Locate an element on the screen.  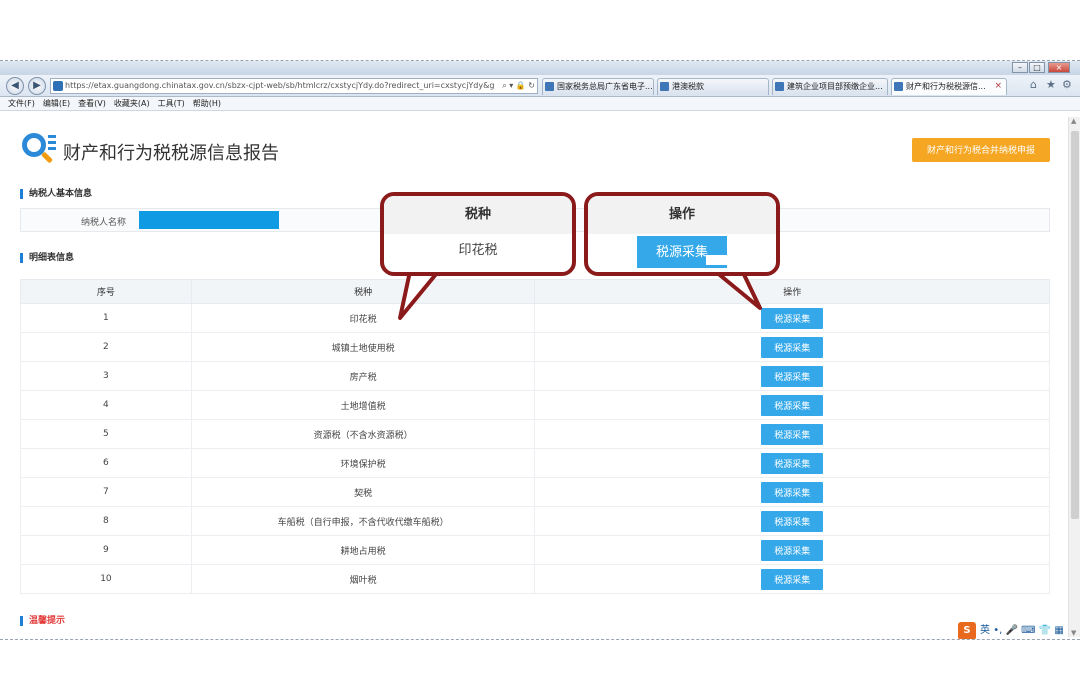
row-number: 2 is located at coordinates (106, 347).